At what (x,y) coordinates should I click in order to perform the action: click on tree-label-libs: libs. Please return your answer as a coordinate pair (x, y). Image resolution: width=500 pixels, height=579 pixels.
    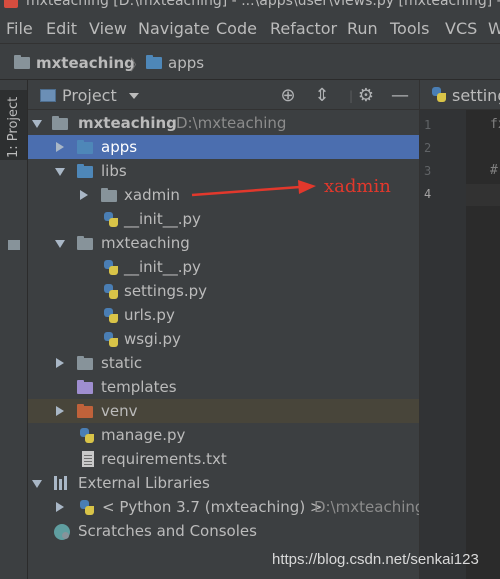
    Looking at the image, I should click on (114, 171).